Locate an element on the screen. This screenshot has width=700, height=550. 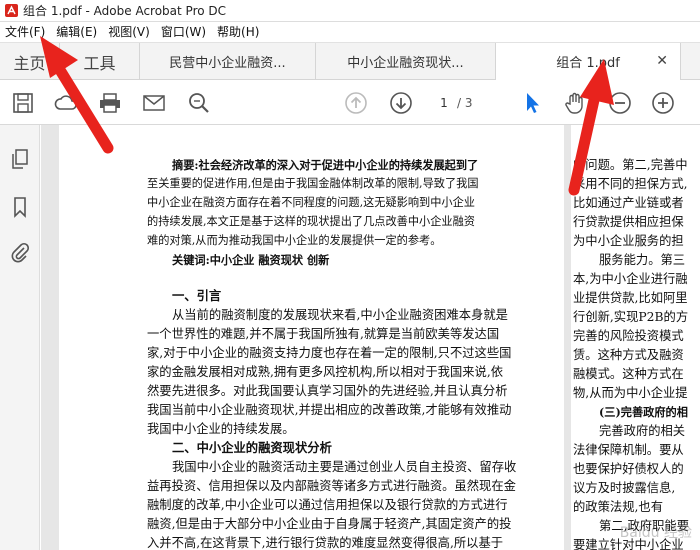
save-button is located at coordinates (23, 103).